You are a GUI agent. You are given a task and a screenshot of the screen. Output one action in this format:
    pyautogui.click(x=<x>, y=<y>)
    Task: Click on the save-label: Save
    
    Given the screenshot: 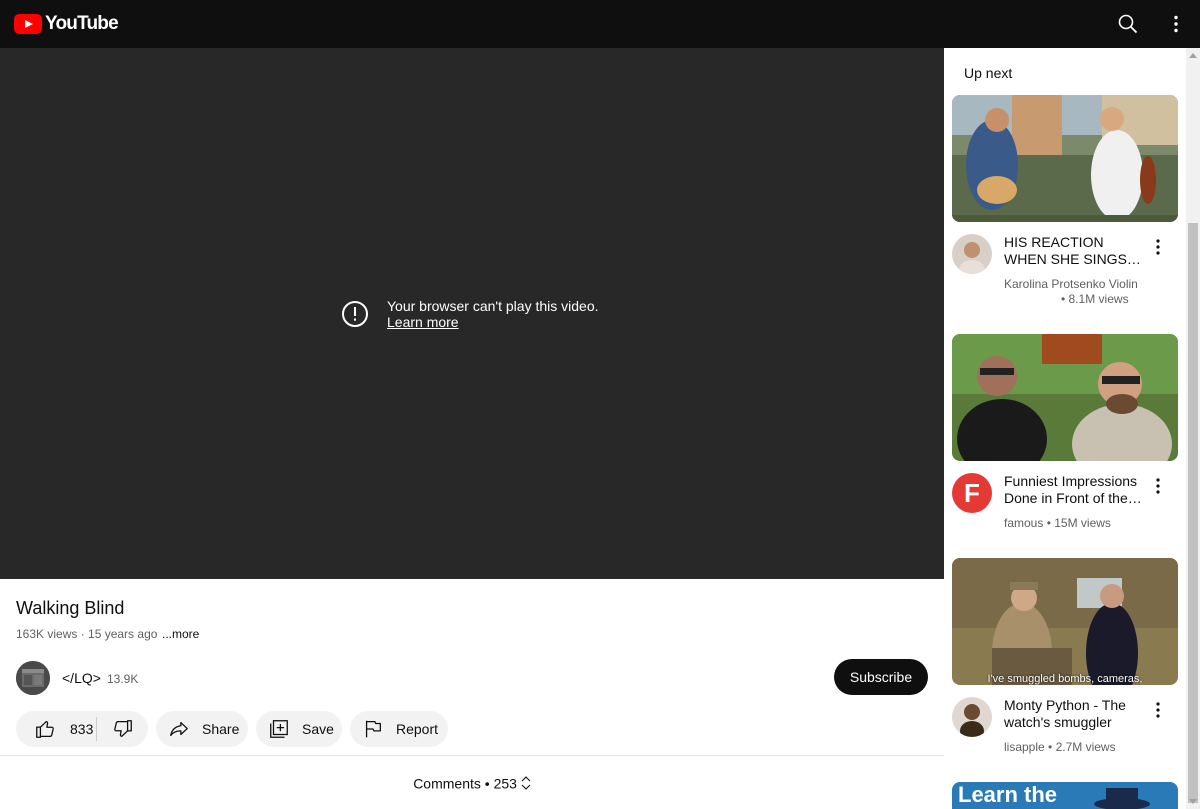 What is the action you would take?
    pyautogui.click(x=318, y=729)
    